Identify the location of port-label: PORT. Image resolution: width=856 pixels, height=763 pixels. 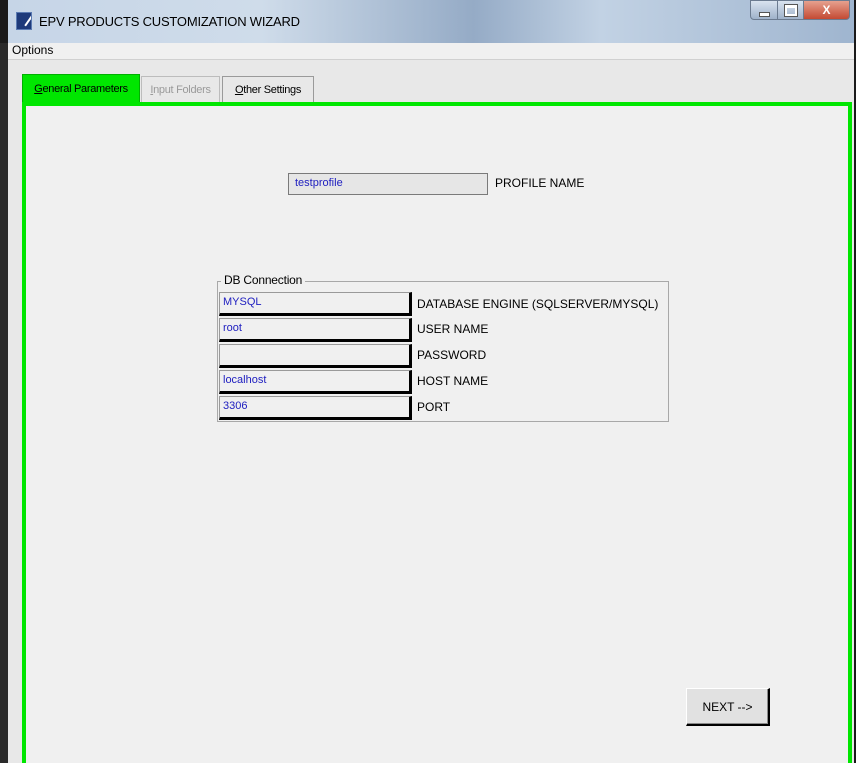
(434, 407).